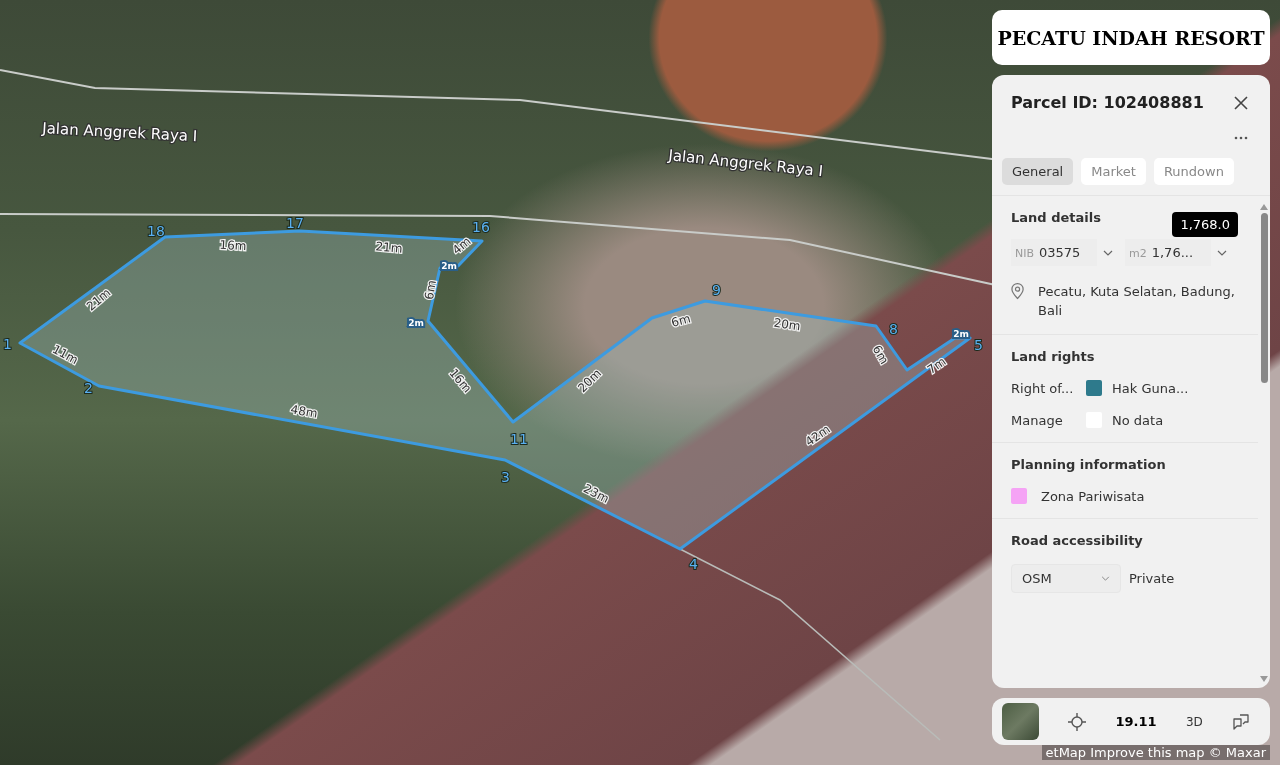  I want to click on vertex-label: 16, so click(481, 227).